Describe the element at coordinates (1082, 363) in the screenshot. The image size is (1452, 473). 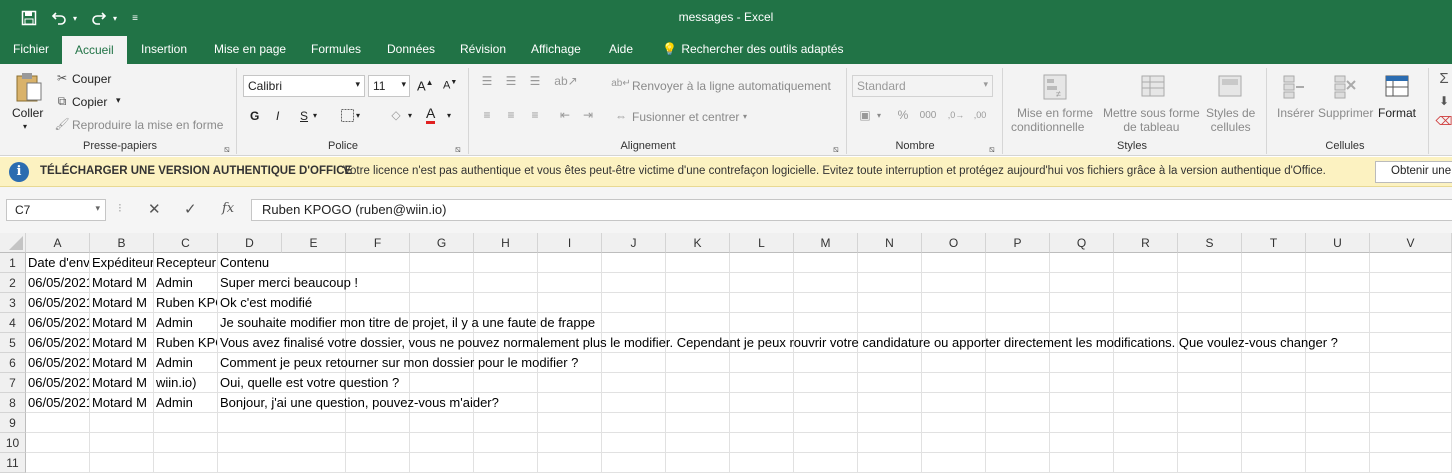
I see `cell-q6` at that location.